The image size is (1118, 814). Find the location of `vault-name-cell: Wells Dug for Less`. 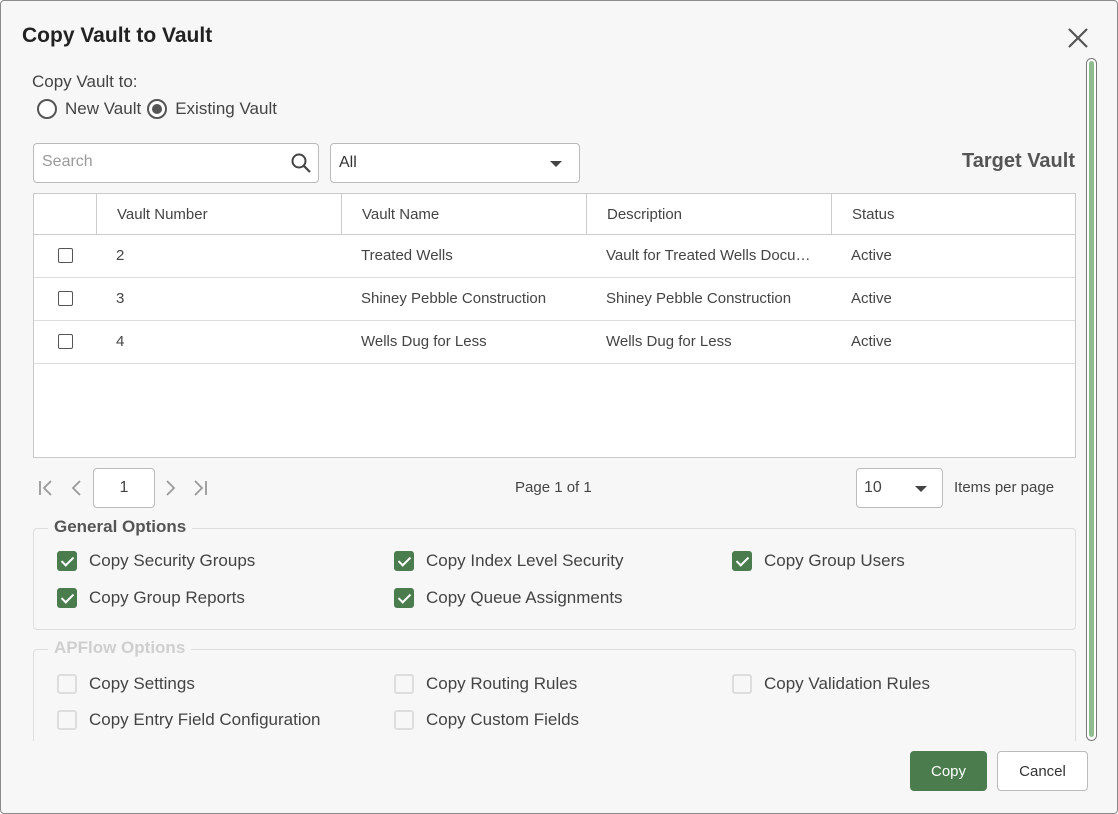

vault-name-cell: Wells Dug for Less is located at coordinates (424, 341).